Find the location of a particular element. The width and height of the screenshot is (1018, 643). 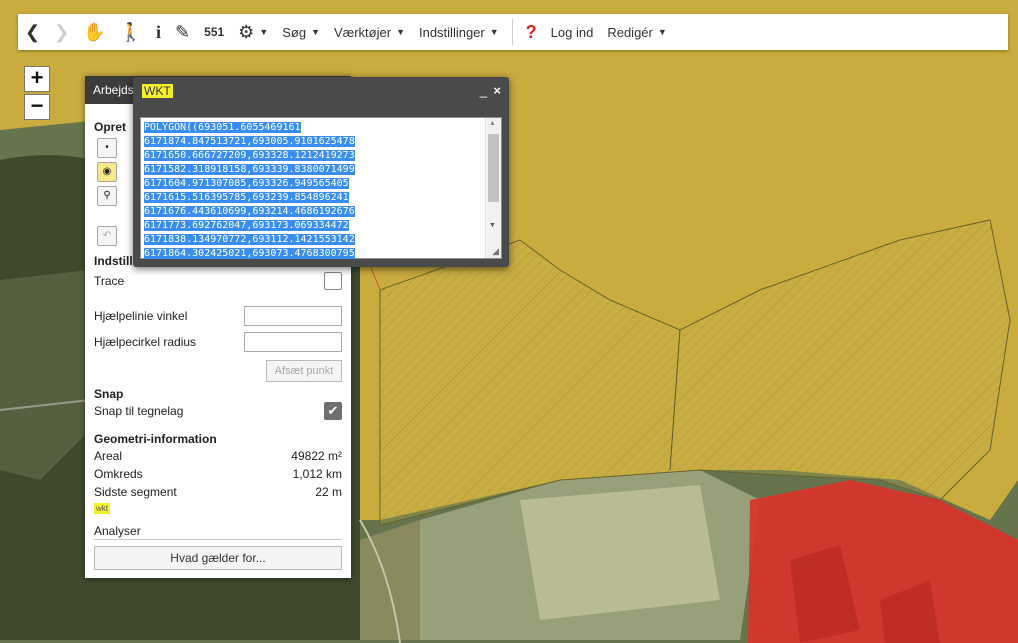

draw-circle-button: ◉ is located at coordinates (107, 172).